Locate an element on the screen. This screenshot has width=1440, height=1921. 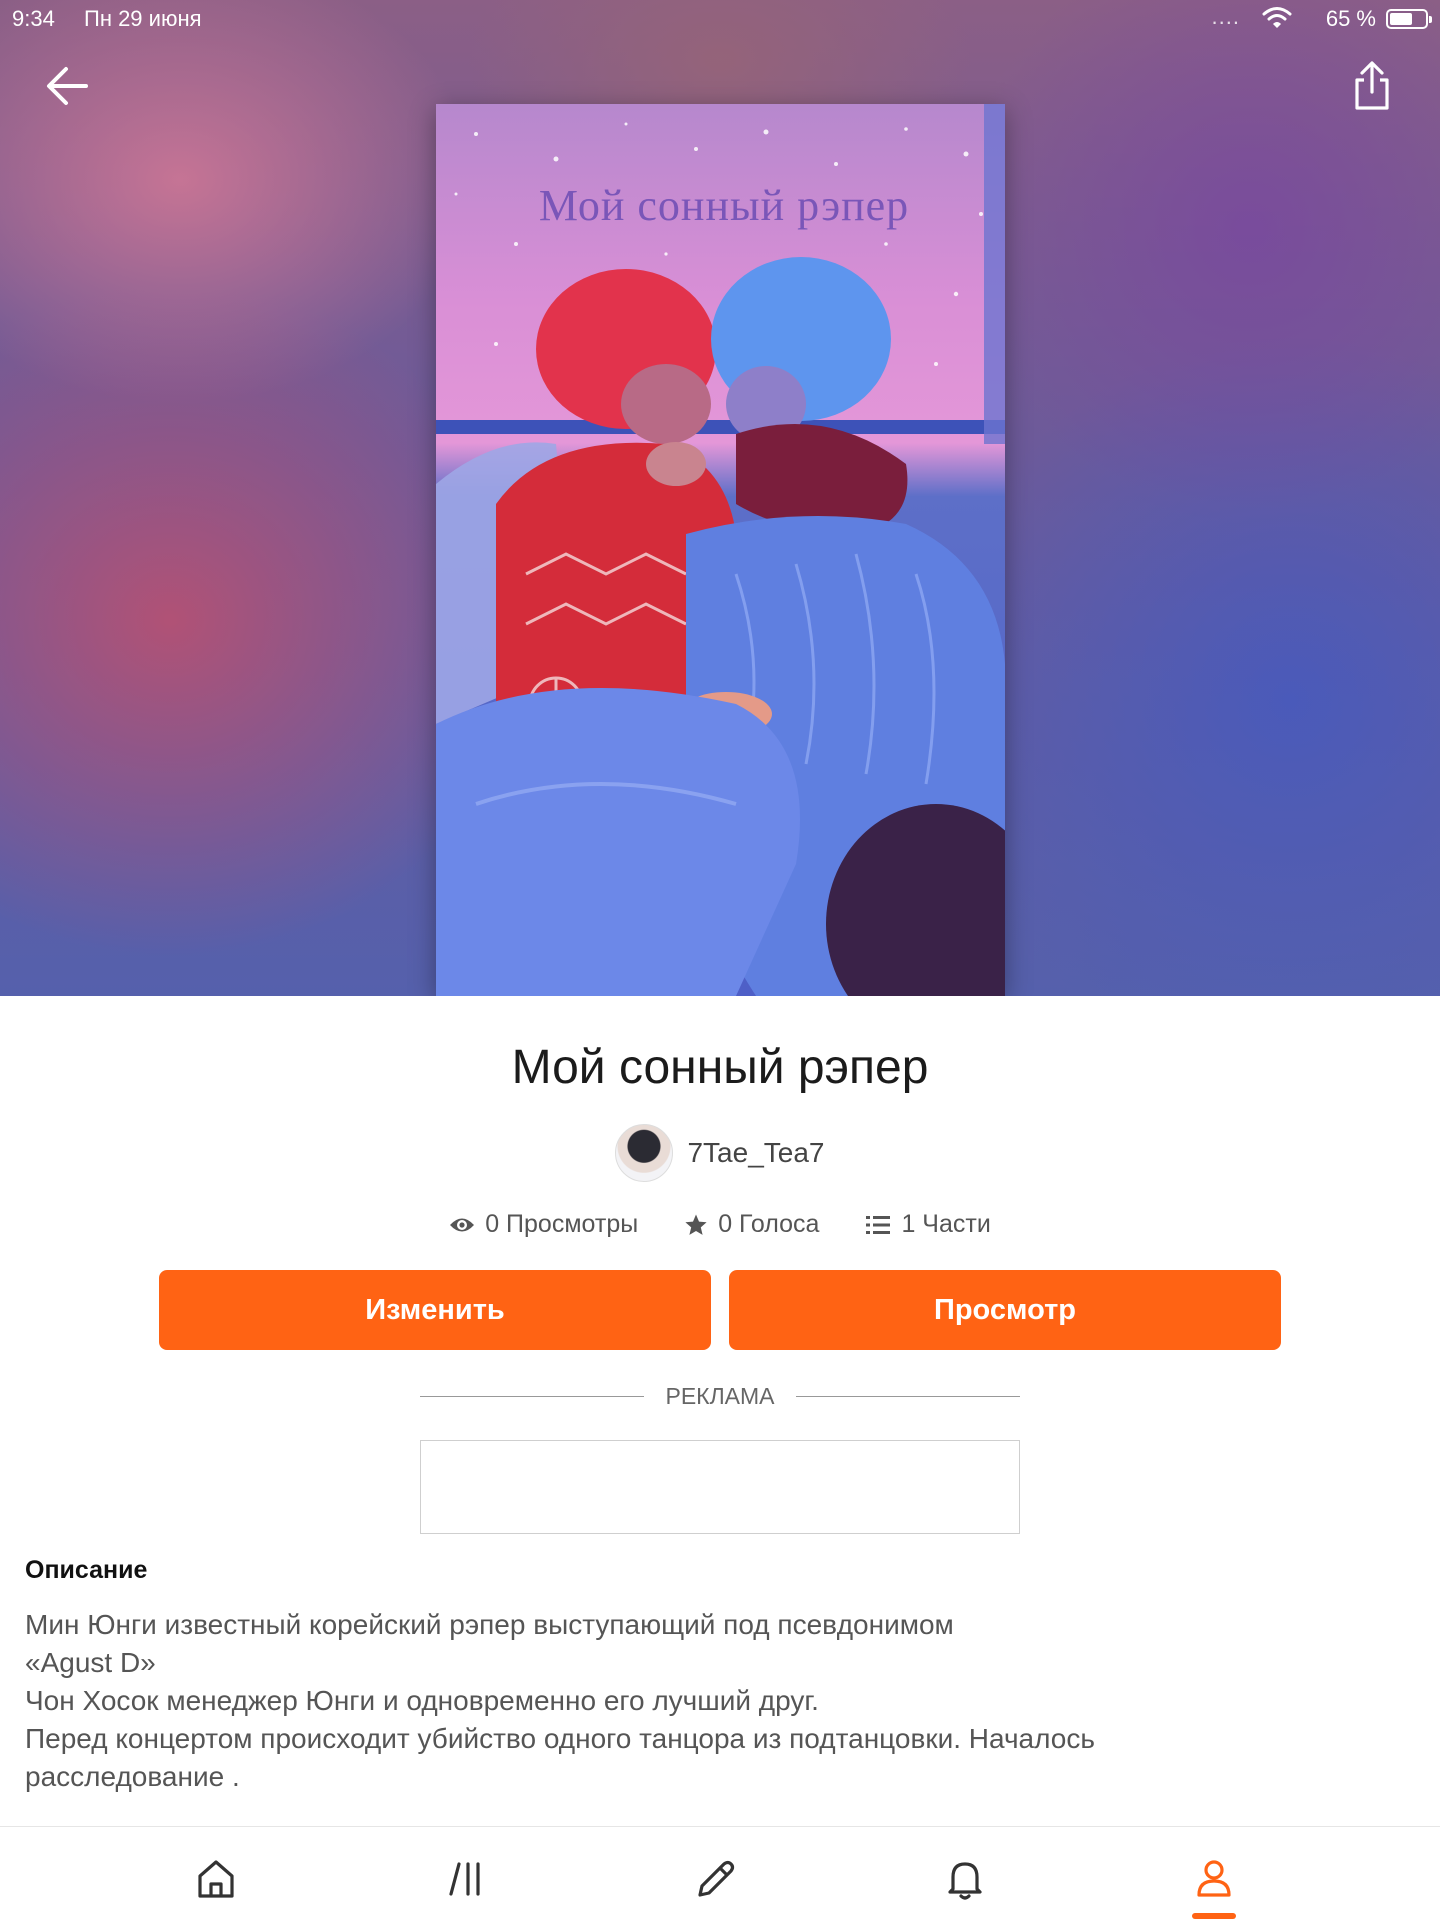
notifications-icon is located at coordinates (965, 1881).